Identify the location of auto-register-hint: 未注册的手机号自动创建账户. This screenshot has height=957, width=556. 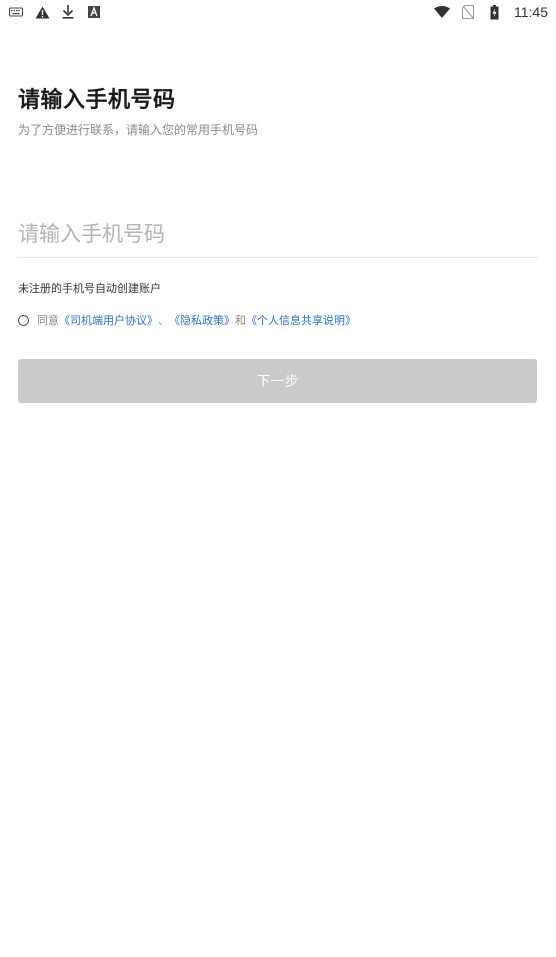
(89, 288).